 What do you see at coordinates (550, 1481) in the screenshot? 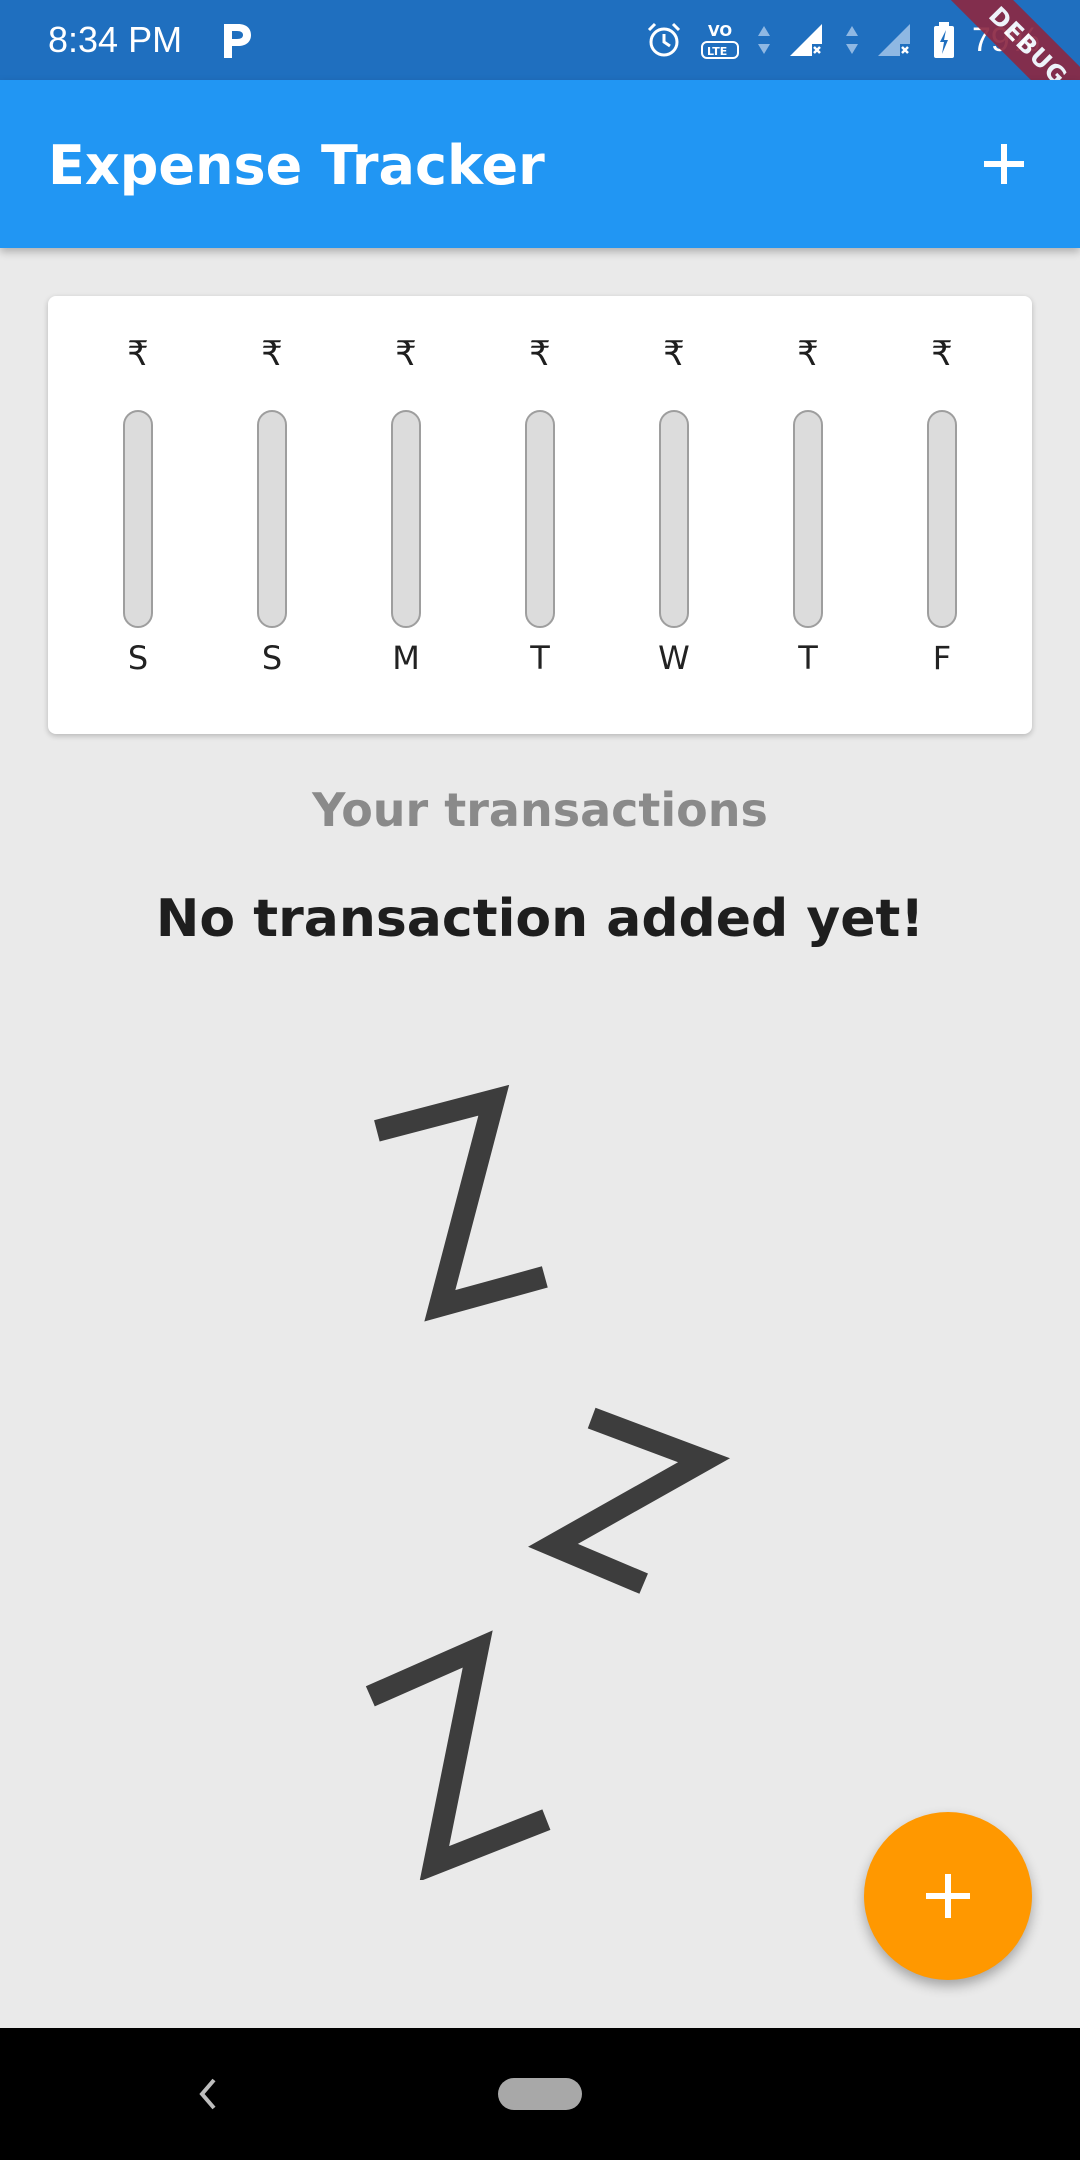
I see `sleeping-zzz-icon` at bounding box center [550, 1481].